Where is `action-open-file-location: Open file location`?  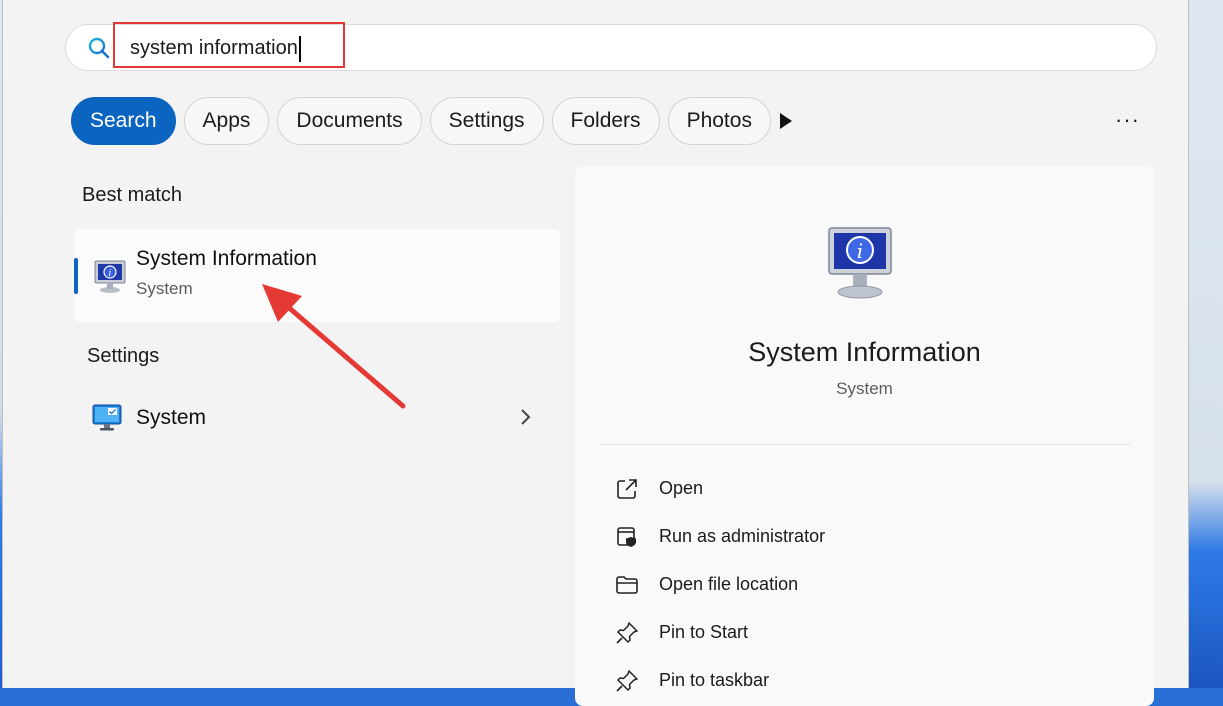 action-open-file-location: Open file location is located at coordinates (815, 584).